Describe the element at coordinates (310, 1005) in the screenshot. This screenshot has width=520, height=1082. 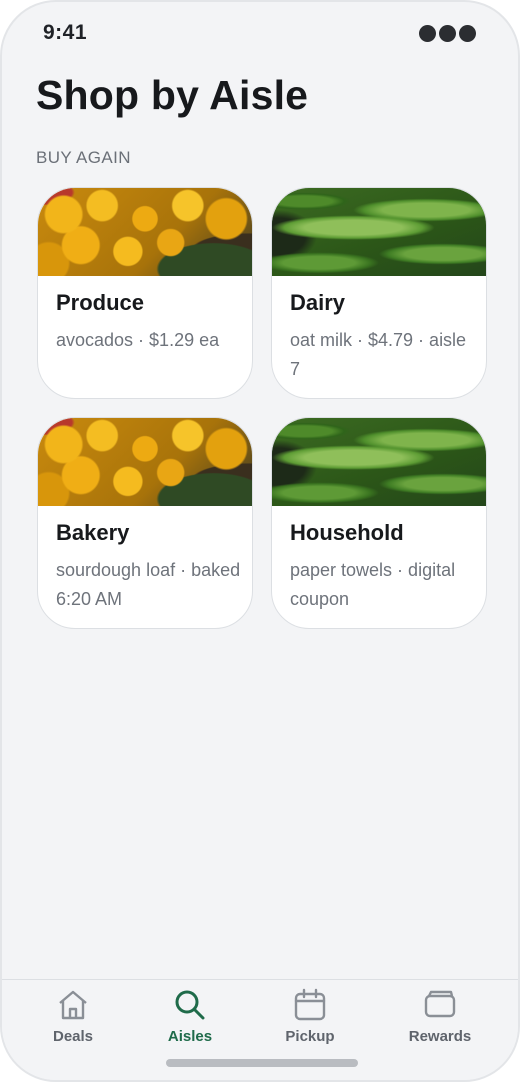
I see `calendar-icon` at that location.